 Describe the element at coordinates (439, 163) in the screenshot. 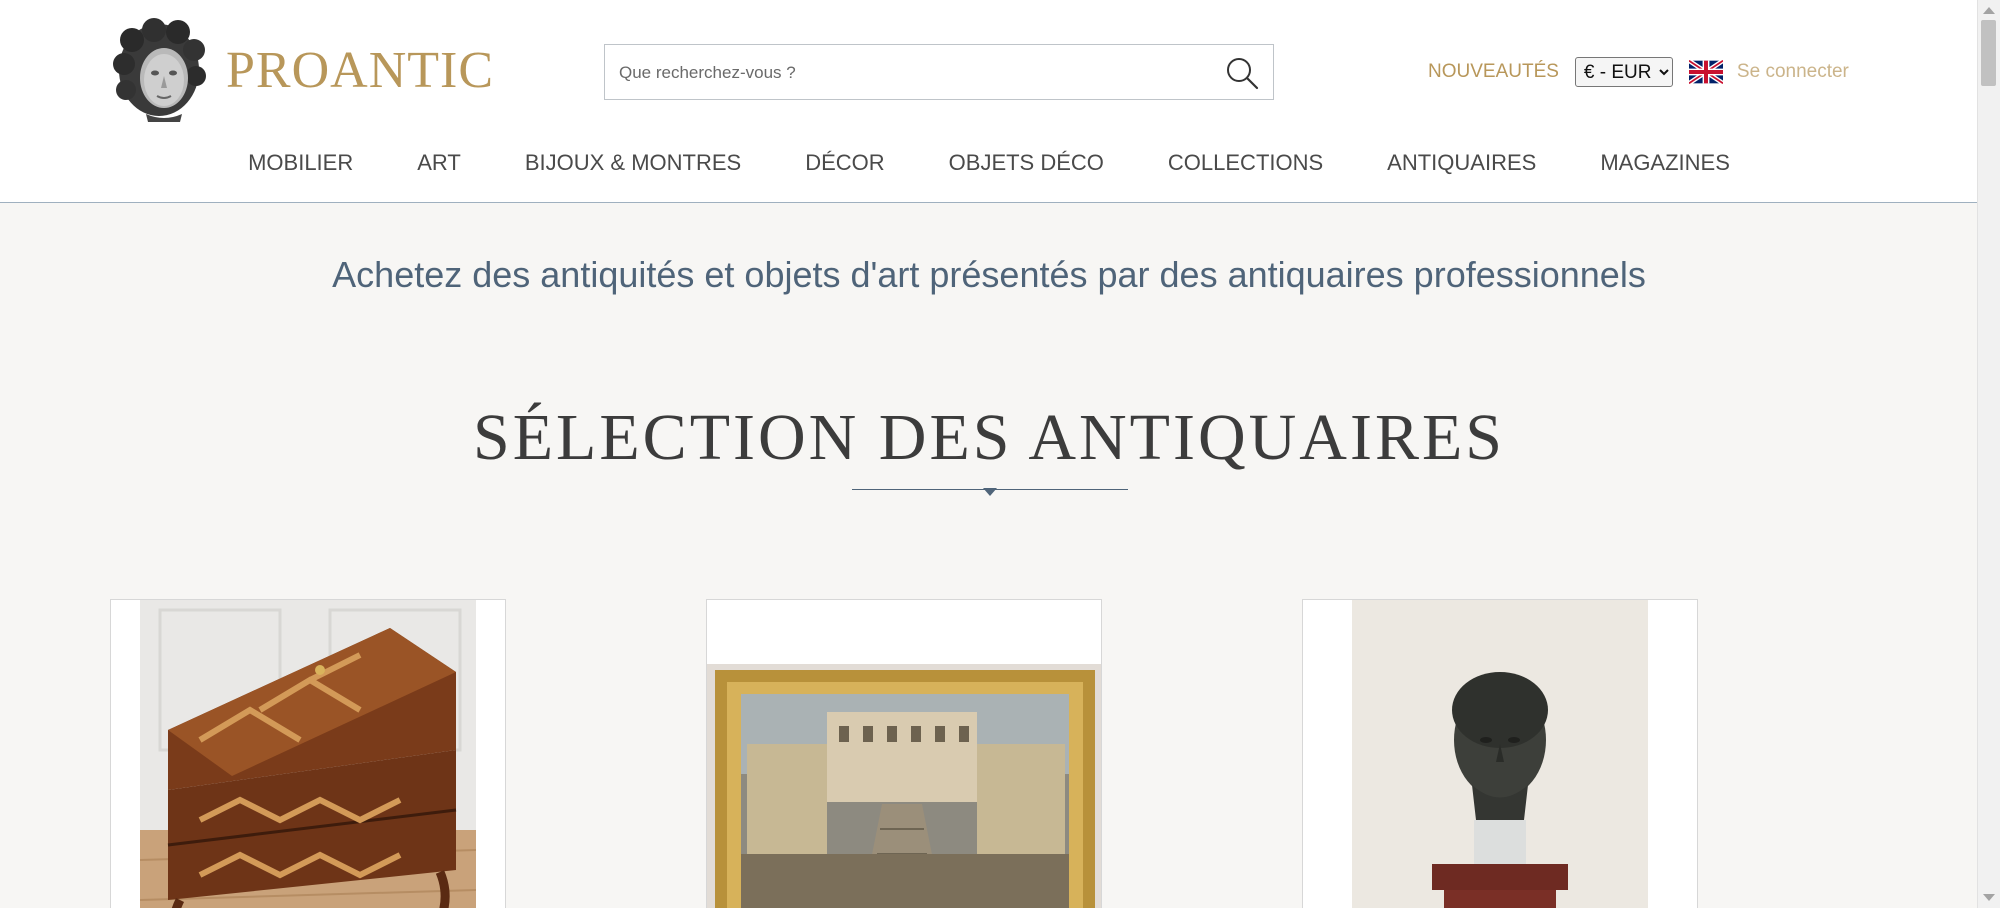

I see `nav-item-art: ART` at that location.